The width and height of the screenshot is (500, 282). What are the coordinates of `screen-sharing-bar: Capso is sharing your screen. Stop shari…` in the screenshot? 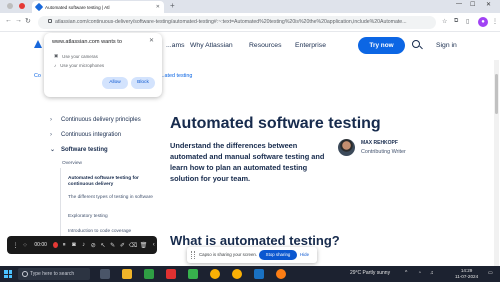 It's located at (252, 255).